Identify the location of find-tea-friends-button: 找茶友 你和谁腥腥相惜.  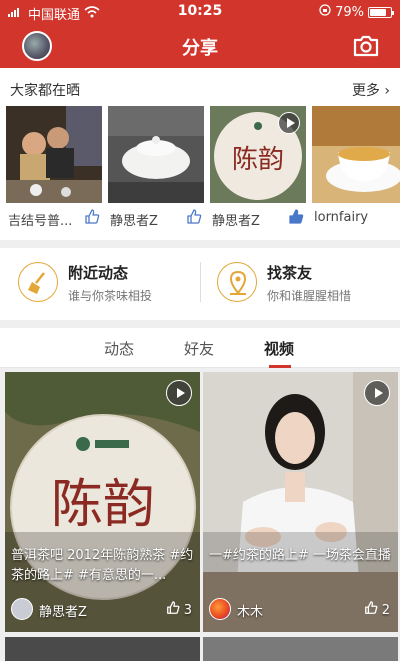
(302, 284).